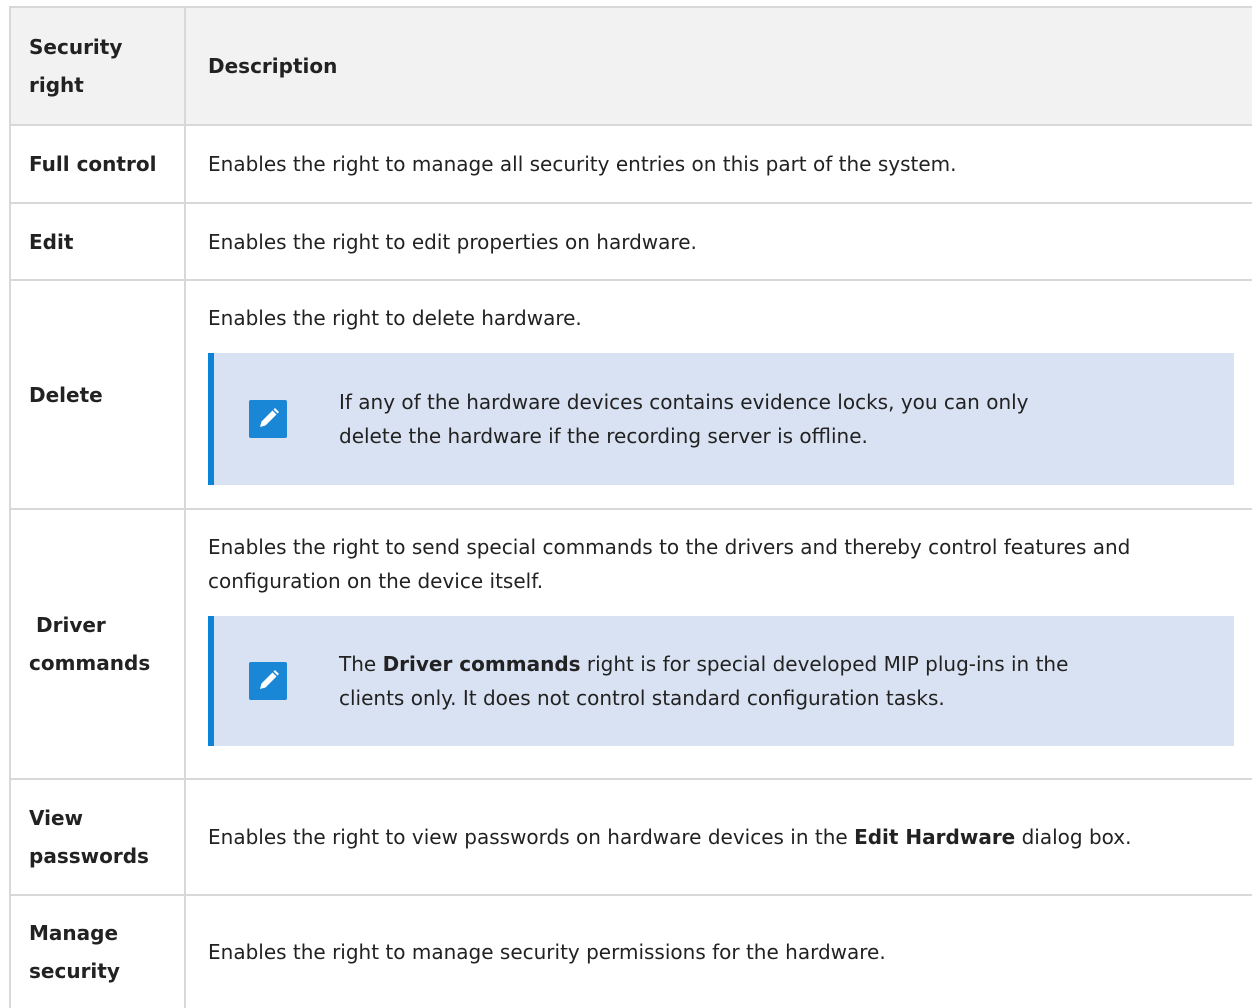 This screenshot has width=1252, height=1008. I want to click on header-security-right-line2: right, so click(56, 85).